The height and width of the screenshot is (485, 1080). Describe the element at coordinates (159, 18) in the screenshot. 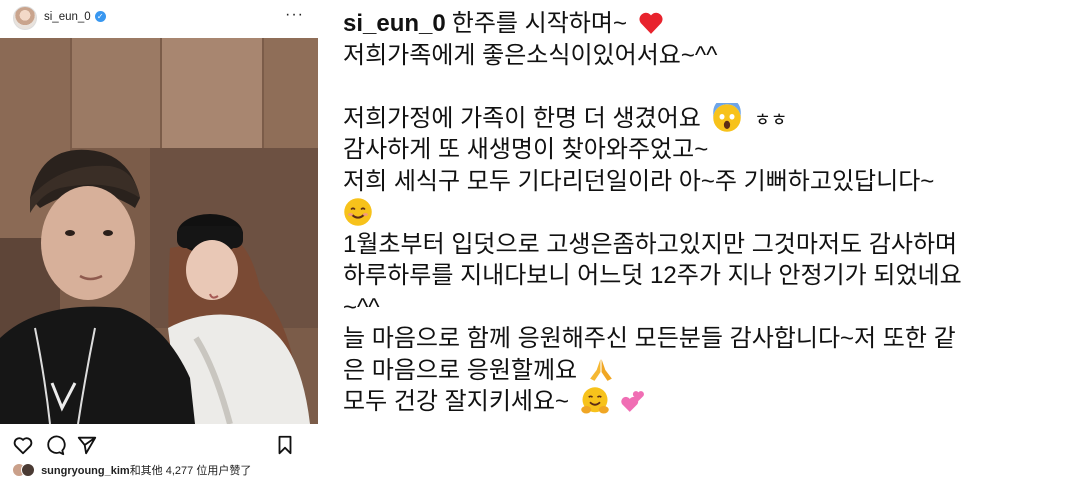

I see `post-header: si_eun_0 ✓ ···` at that location.